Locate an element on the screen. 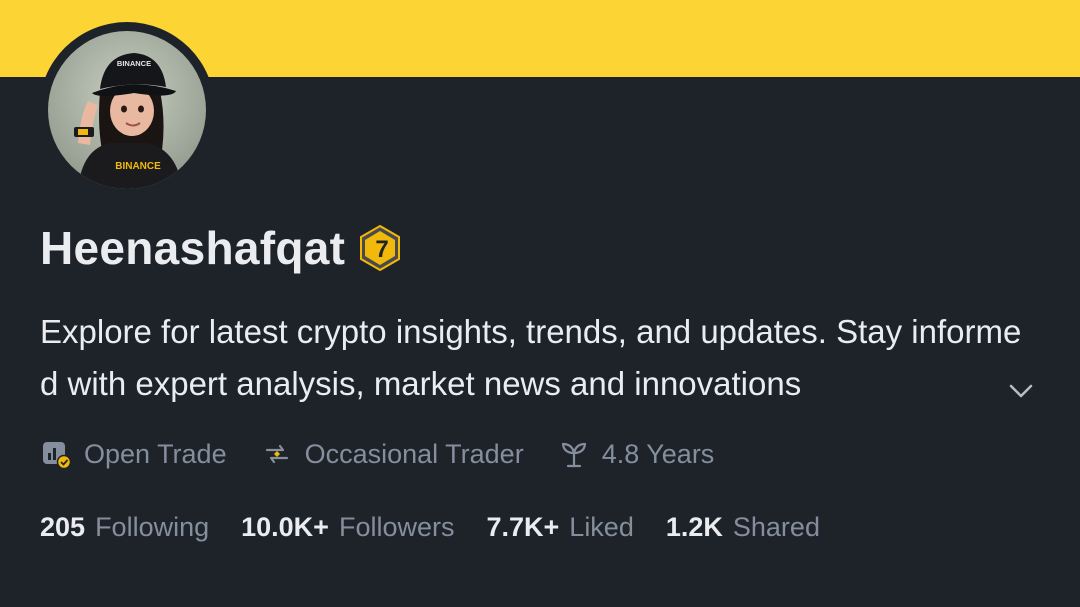  stat-shared: 1.2K Shared is located at coordinates (743, 527).